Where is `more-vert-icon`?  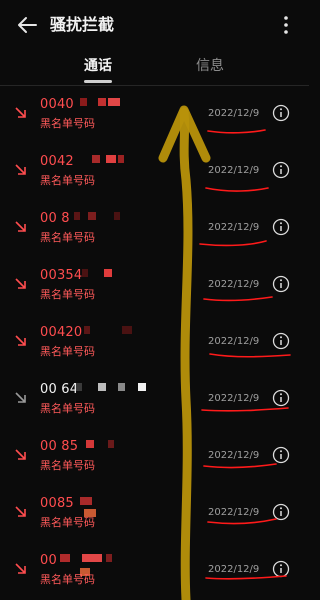 more-vert-icon is located at coordinates (286, 25).